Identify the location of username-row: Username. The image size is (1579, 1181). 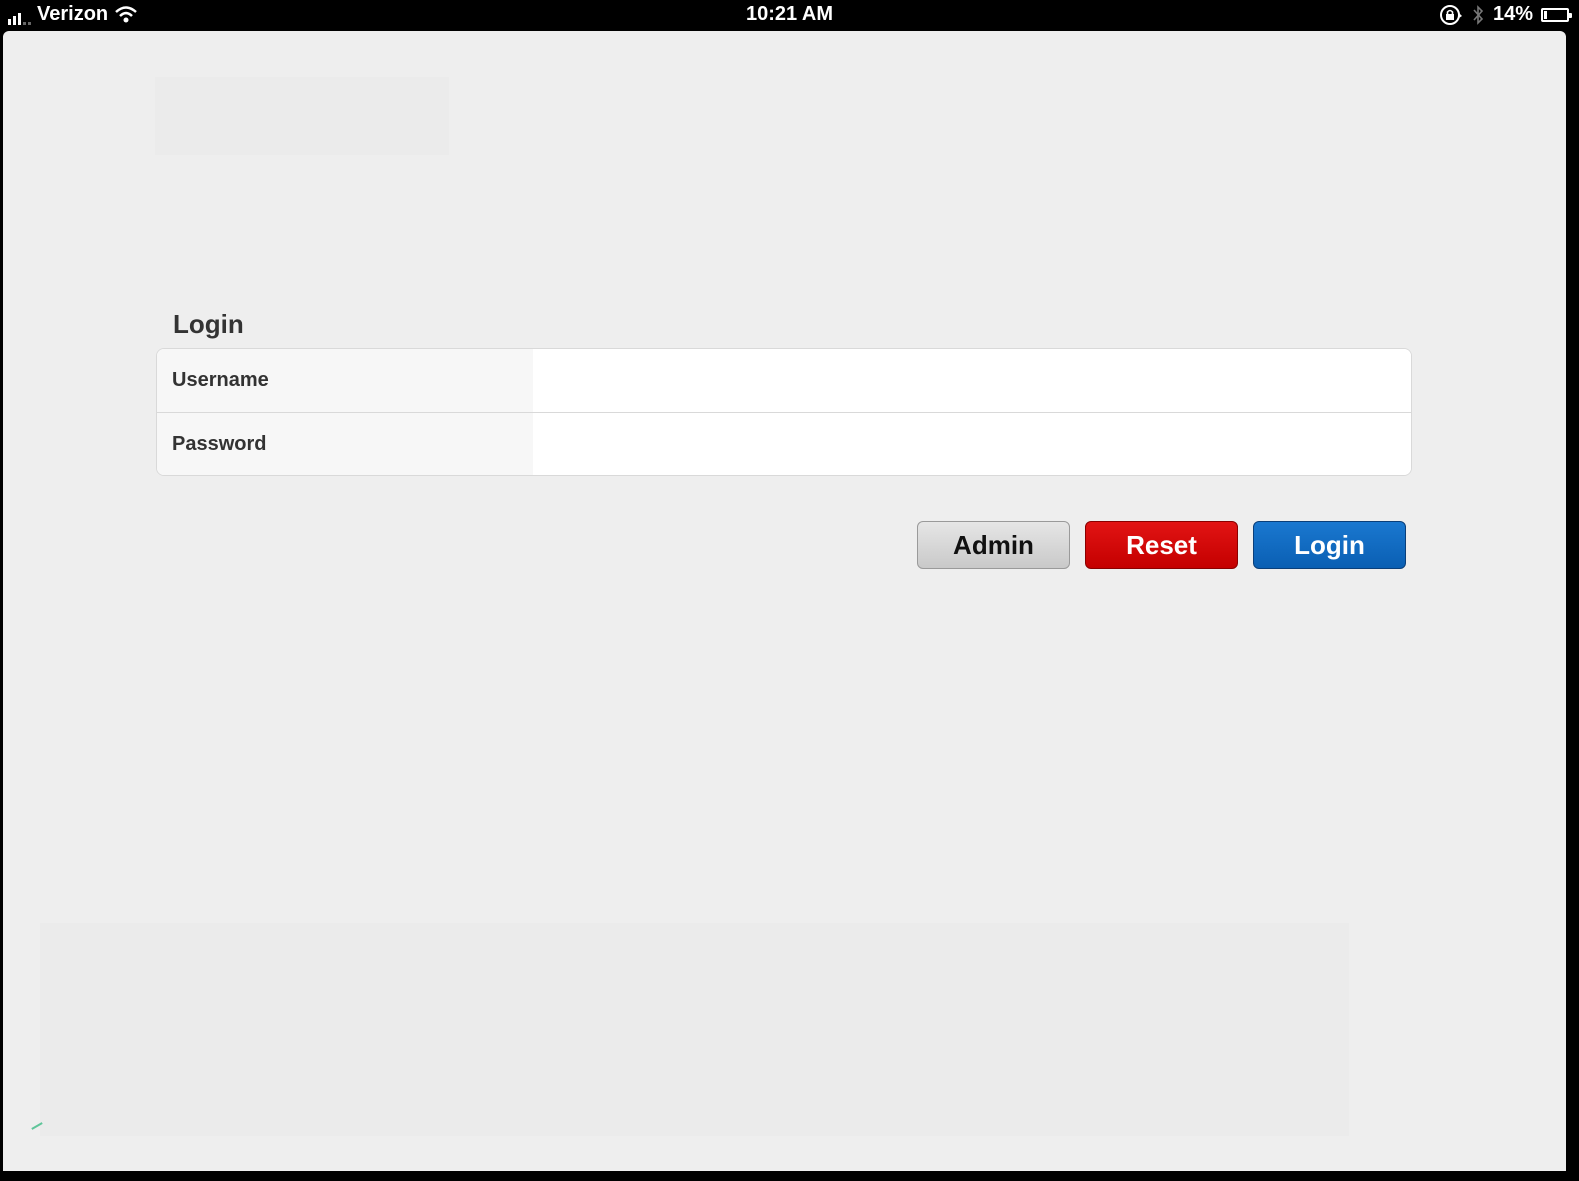
(784, 381).